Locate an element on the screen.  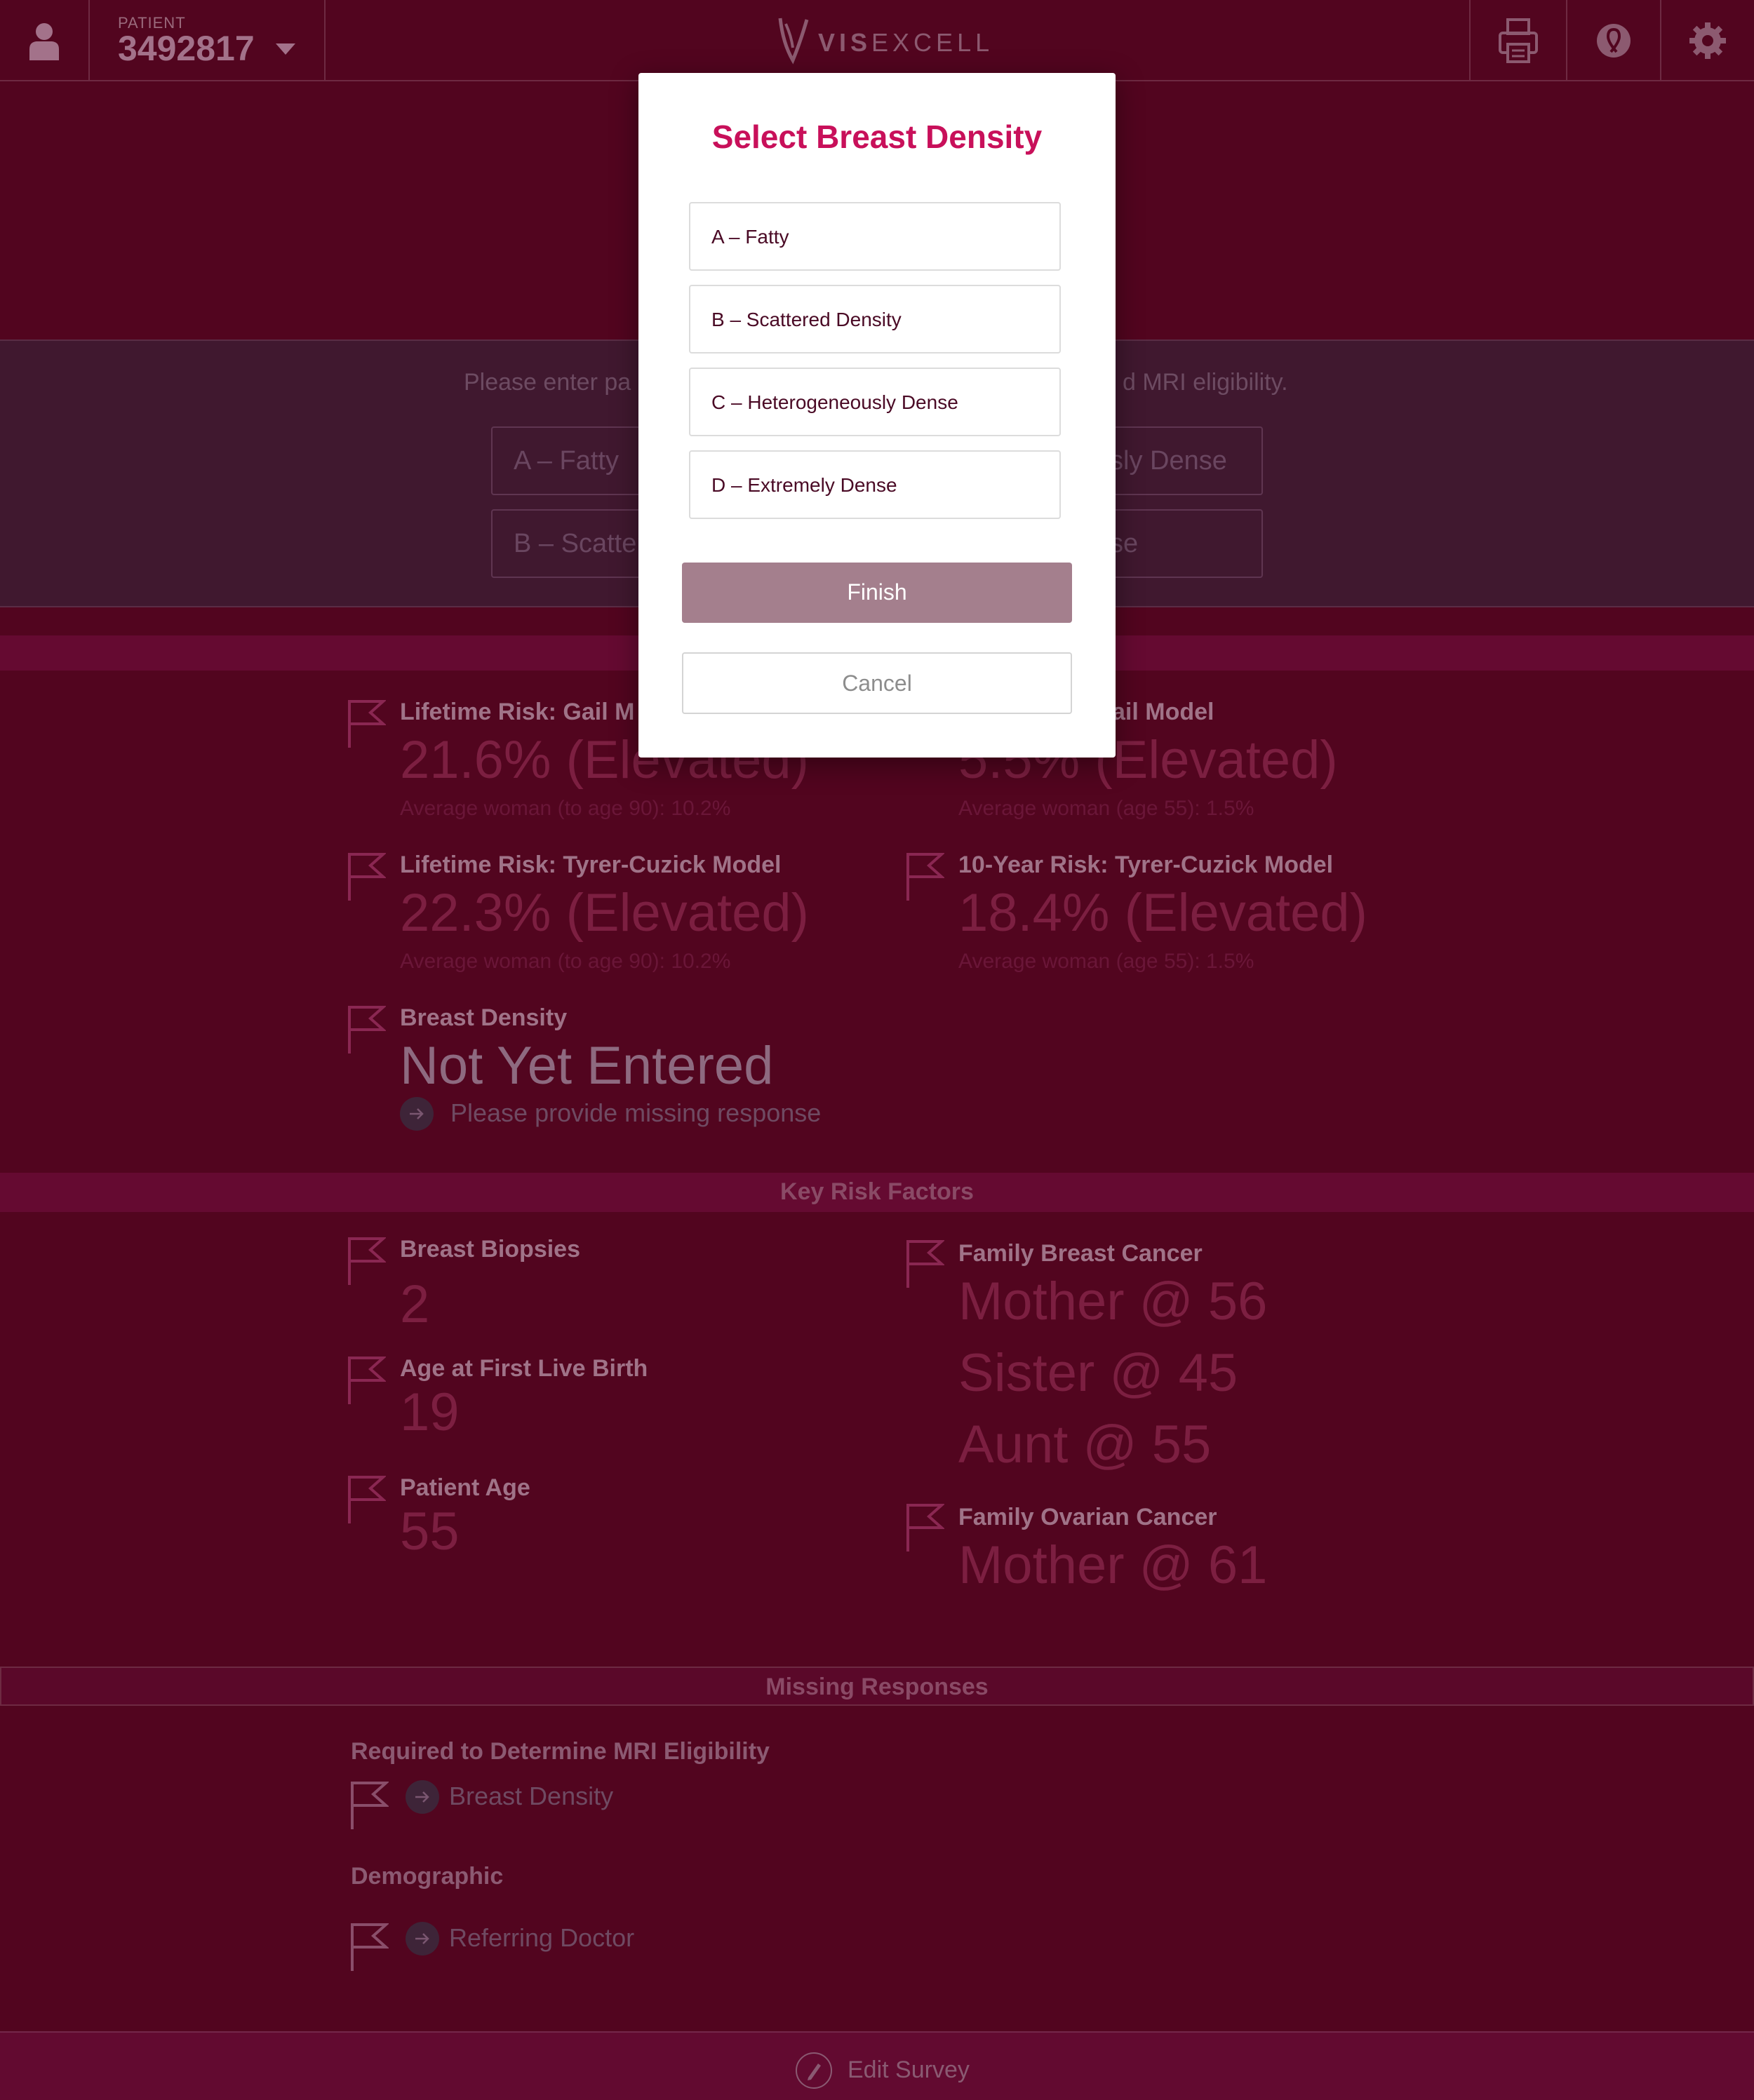
breast-density-value: Not Yet Entered is located at coordinates (587, 1066).